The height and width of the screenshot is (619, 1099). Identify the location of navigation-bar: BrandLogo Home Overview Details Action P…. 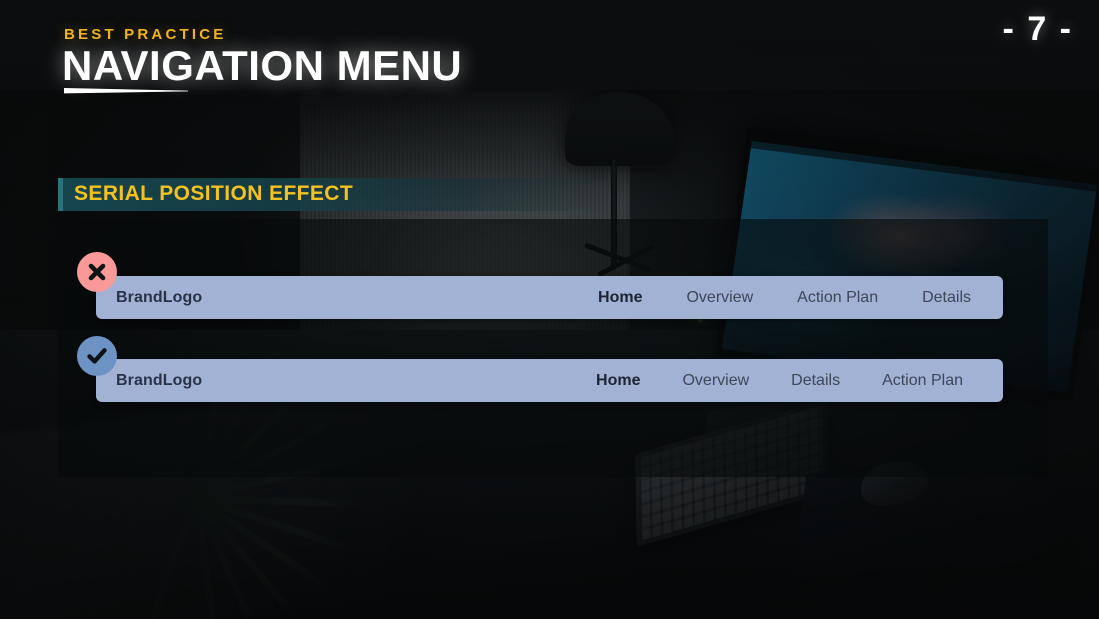
(549, 380).